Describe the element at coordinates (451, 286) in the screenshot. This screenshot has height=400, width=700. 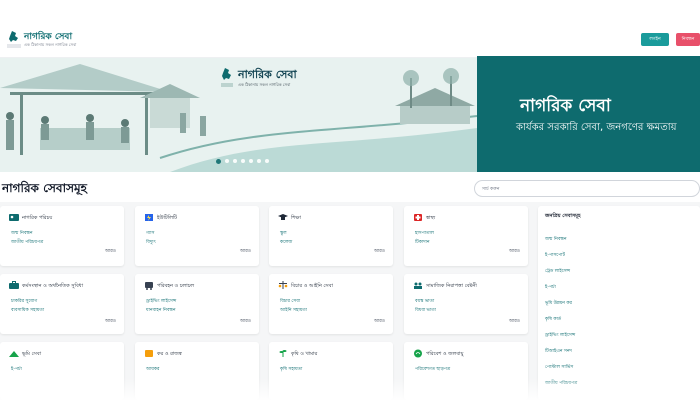
I see `service-card-title: সামাজিক নিরাপত্তা বেষ্টনী` at that location.